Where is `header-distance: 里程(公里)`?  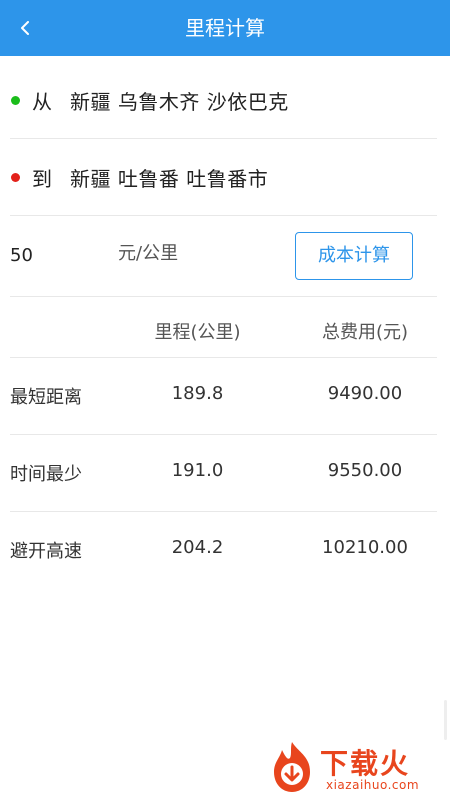 header-distance: 里程(公里) is located at coordinates (197, 332).